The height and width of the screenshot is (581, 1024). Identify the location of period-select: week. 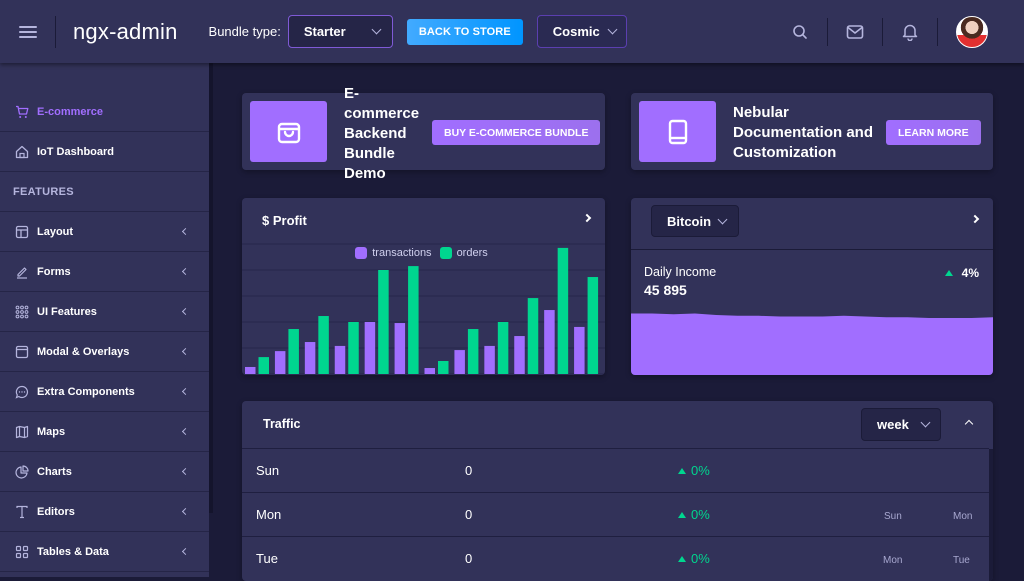
(901, 424).